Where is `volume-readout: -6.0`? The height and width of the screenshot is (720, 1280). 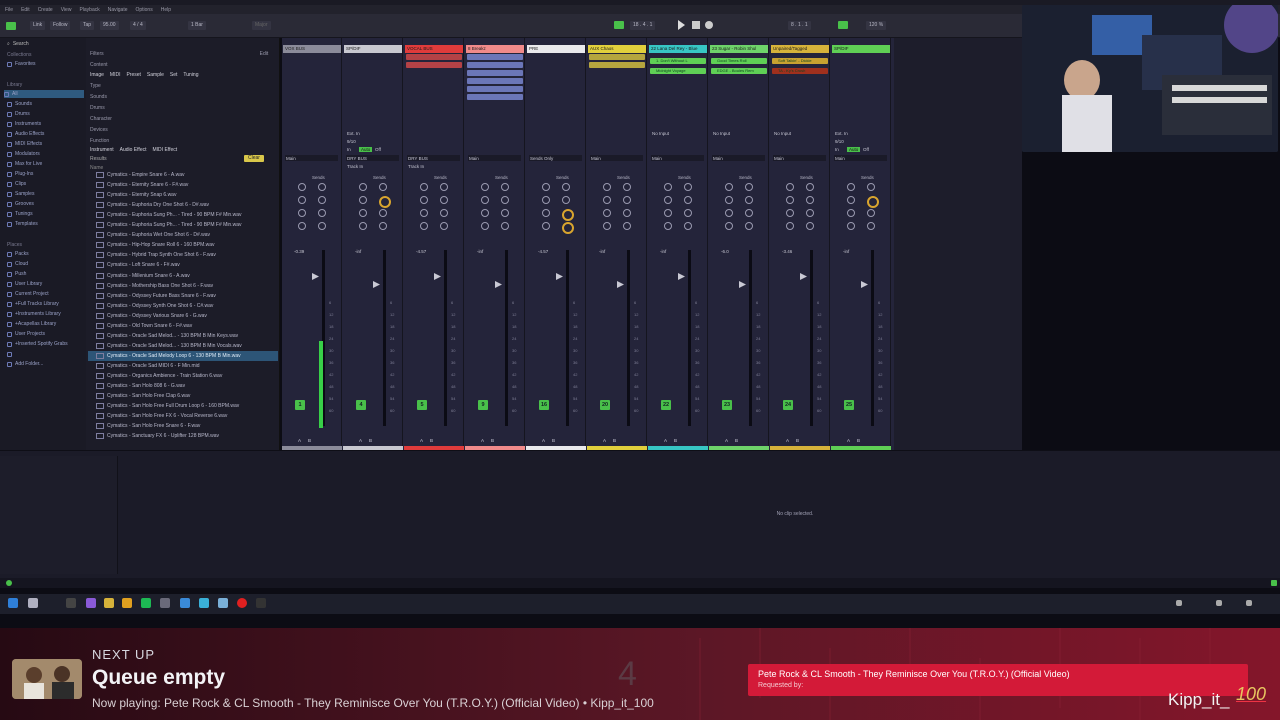 volume-readout: -6.0 is located at coordinates (725, 251).